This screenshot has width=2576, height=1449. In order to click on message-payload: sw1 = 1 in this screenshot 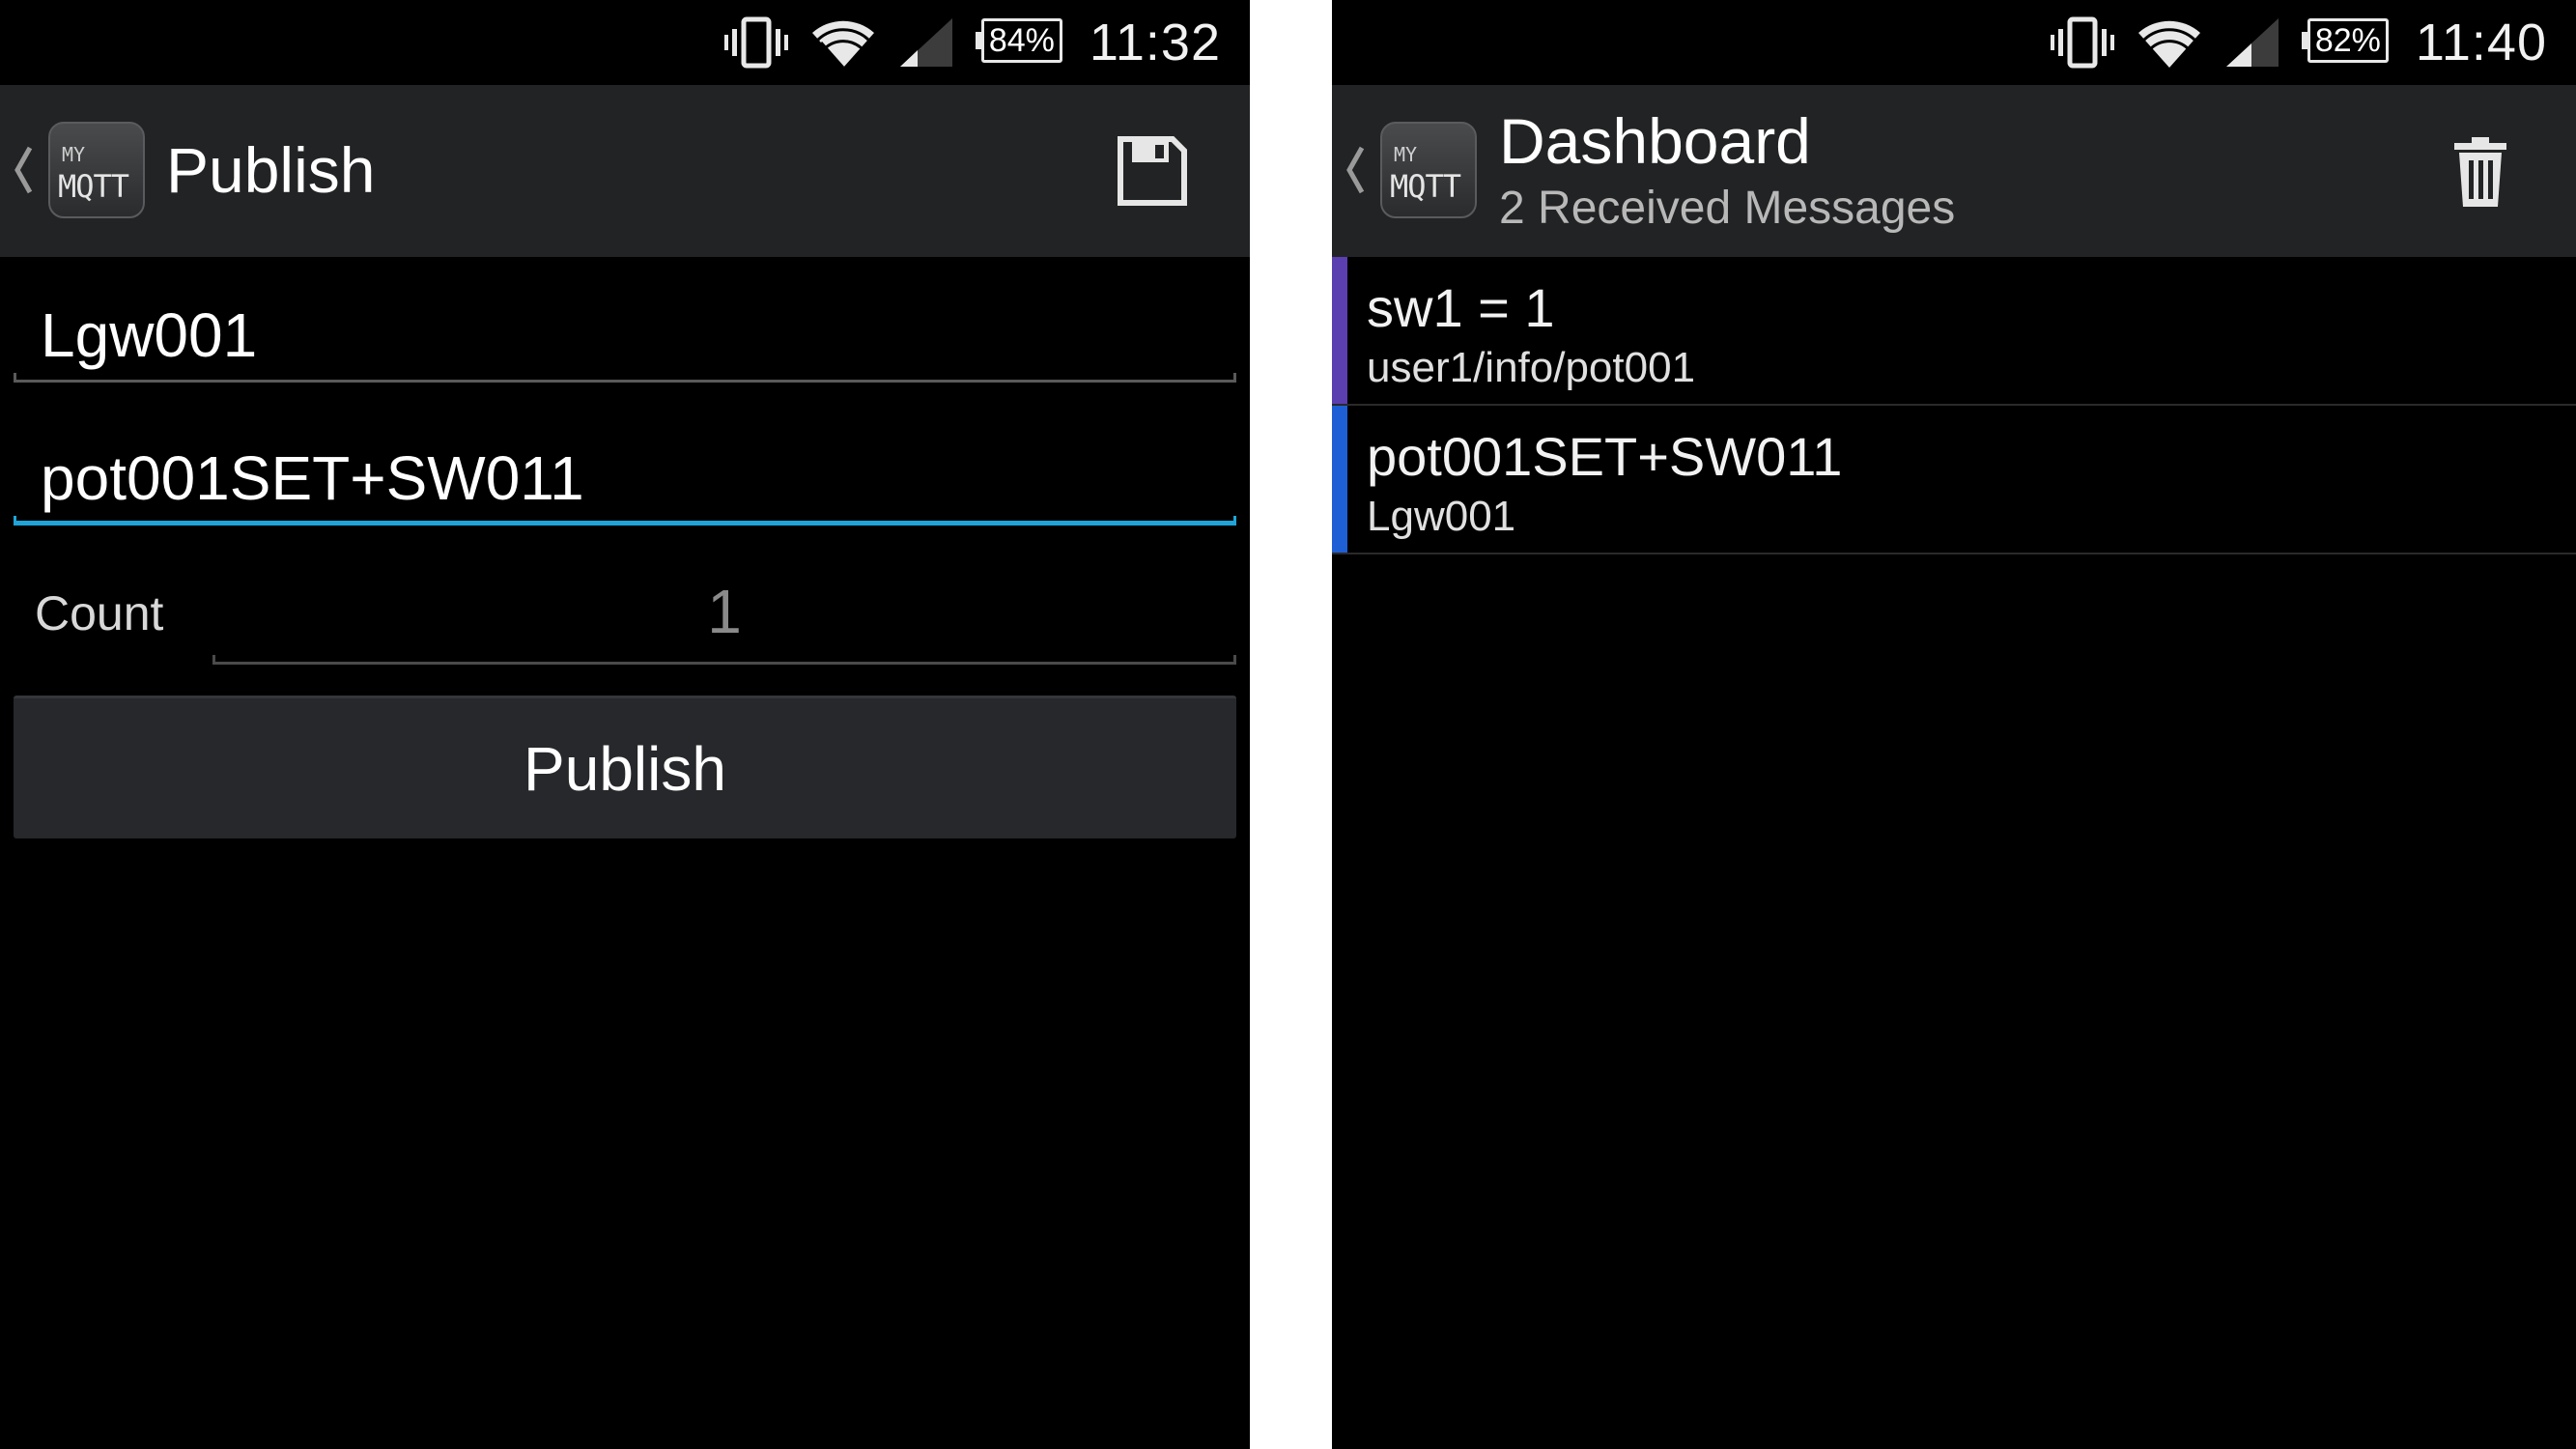, I will do `click(1461, 307)`.